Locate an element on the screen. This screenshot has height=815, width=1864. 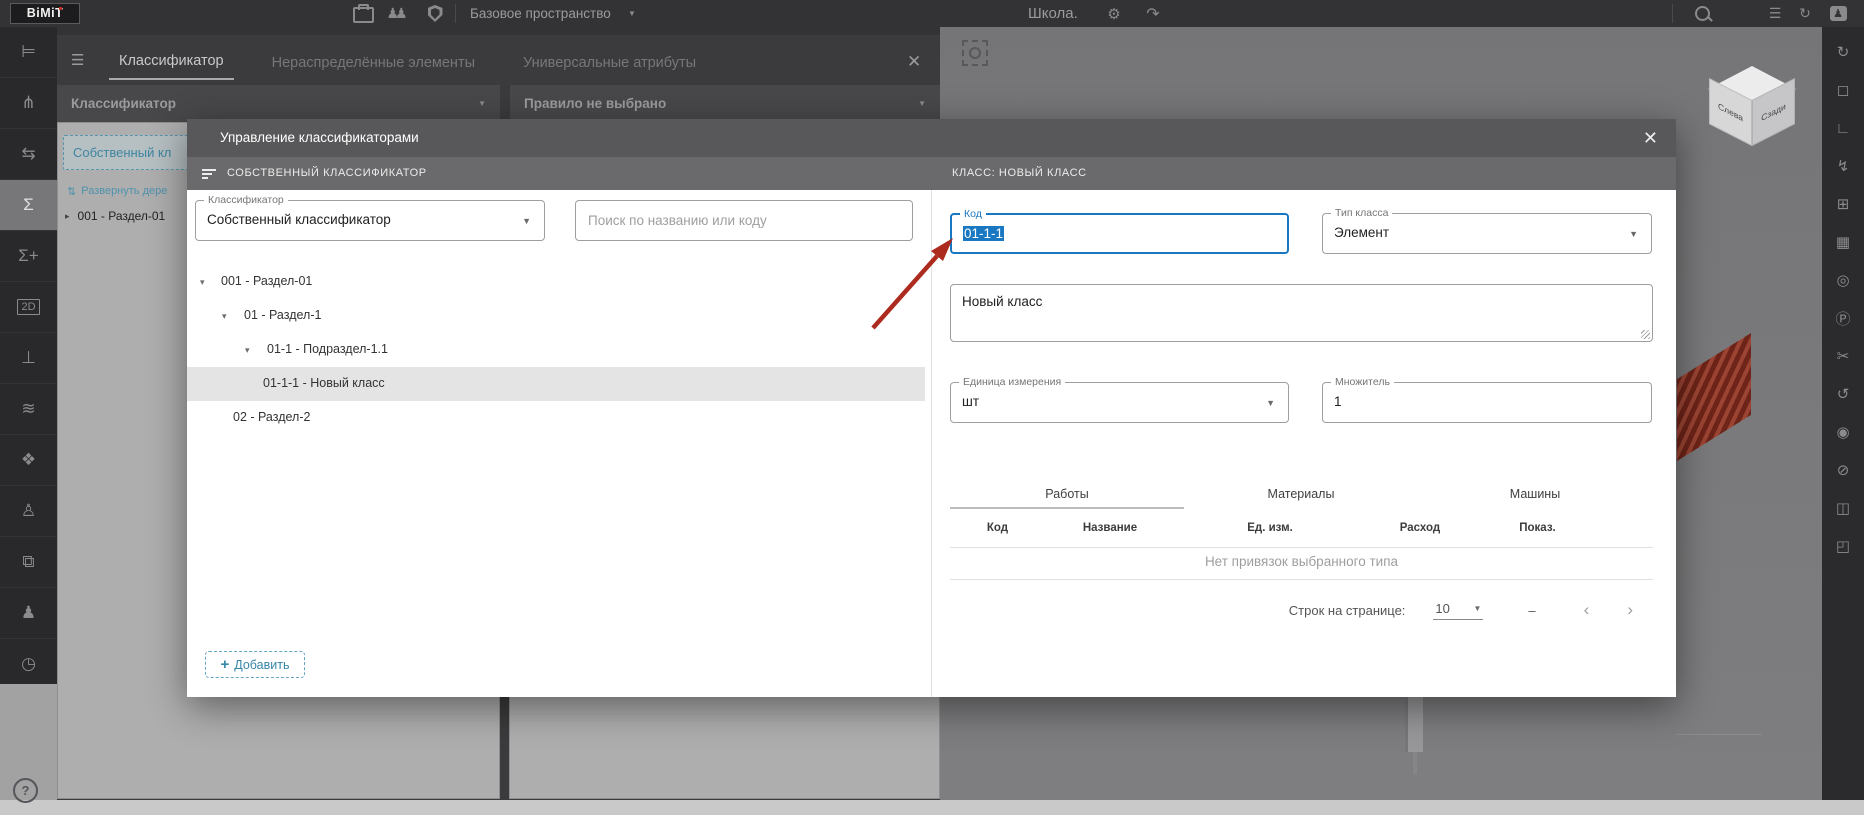
model-ground-line is located at coordinates (1719, 734).